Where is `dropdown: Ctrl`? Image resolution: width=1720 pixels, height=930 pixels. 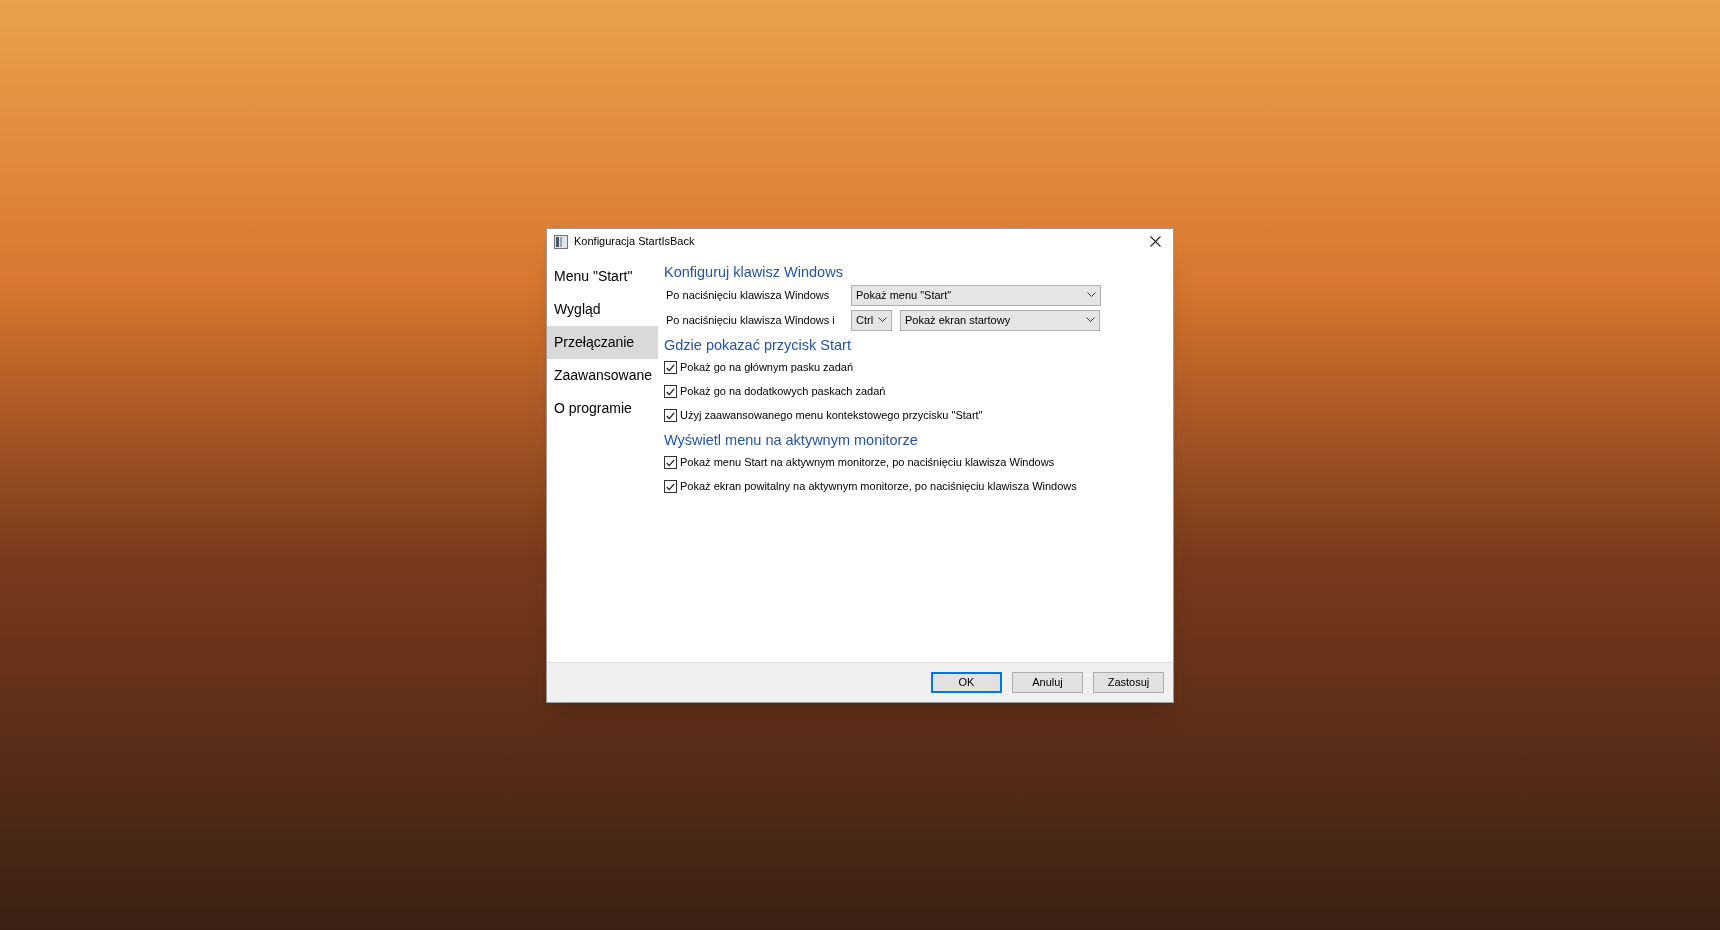 dropdown: Ctrl is located at coordinates (871, 320).